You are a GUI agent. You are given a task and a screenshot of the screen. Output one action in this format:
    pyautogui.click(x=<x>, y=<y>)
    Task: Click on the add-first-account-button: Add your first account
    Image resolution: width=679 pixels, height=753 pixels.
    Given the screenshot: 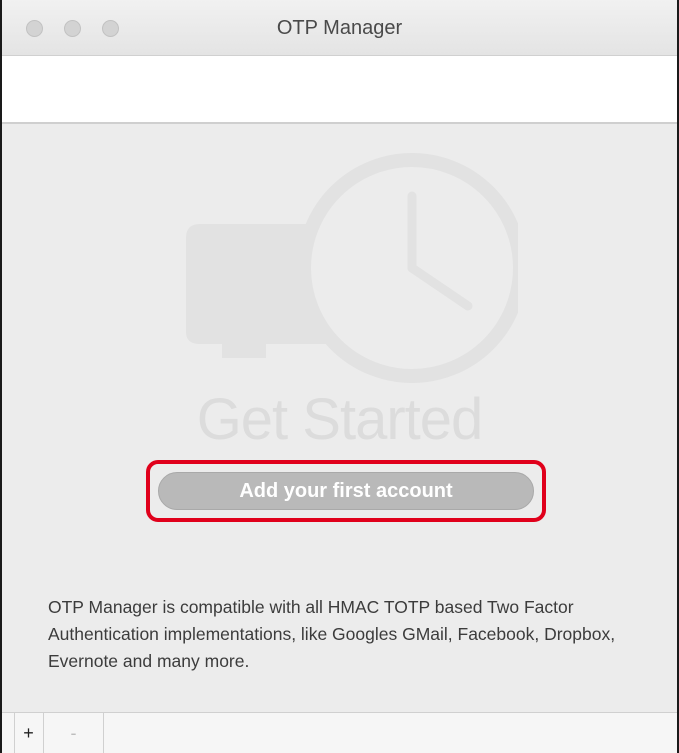 What is the action you would take?
    pyautogui.click(x=346, y=491)
    